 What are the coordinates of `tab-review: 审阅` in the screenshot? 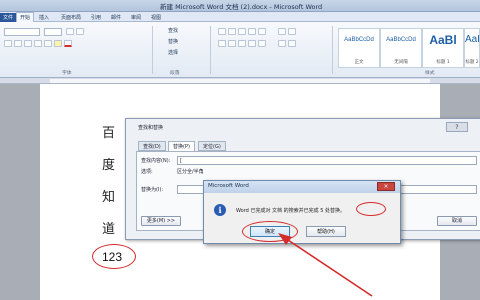 It's located at (136, 17).